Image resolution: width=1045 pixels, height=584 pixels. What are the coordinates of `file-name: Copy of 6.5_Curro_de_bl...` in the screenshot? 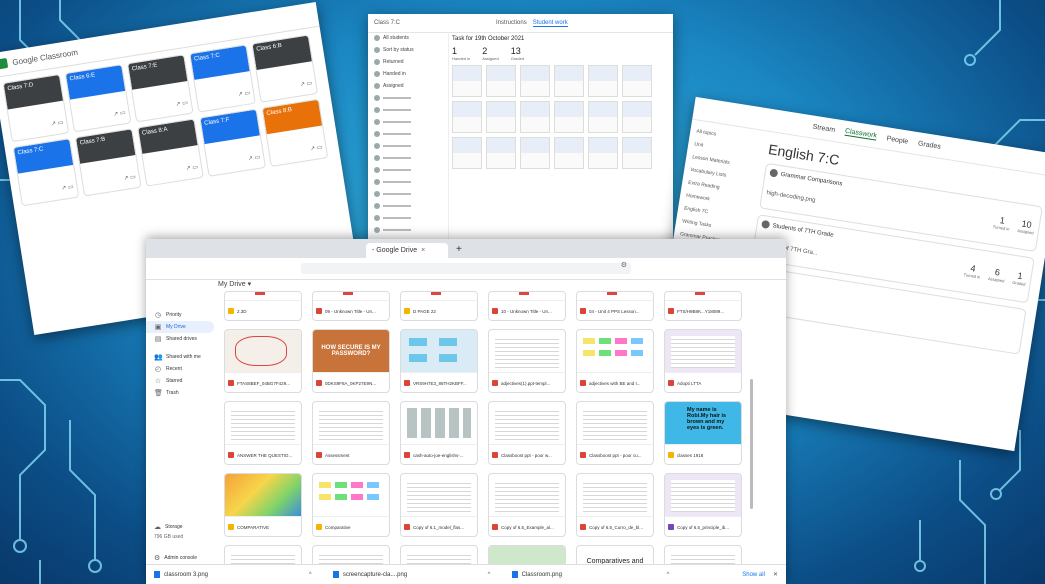 It's located at (616, 527).